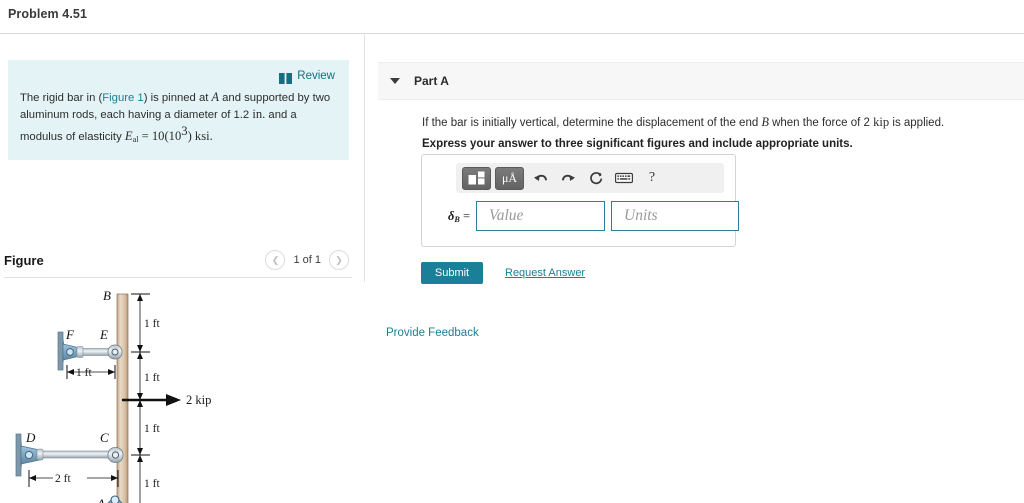  Describe the element at coordinates (152, 324) in the screenshot. I see `dim-top-1ft: 1 ft` at that location.